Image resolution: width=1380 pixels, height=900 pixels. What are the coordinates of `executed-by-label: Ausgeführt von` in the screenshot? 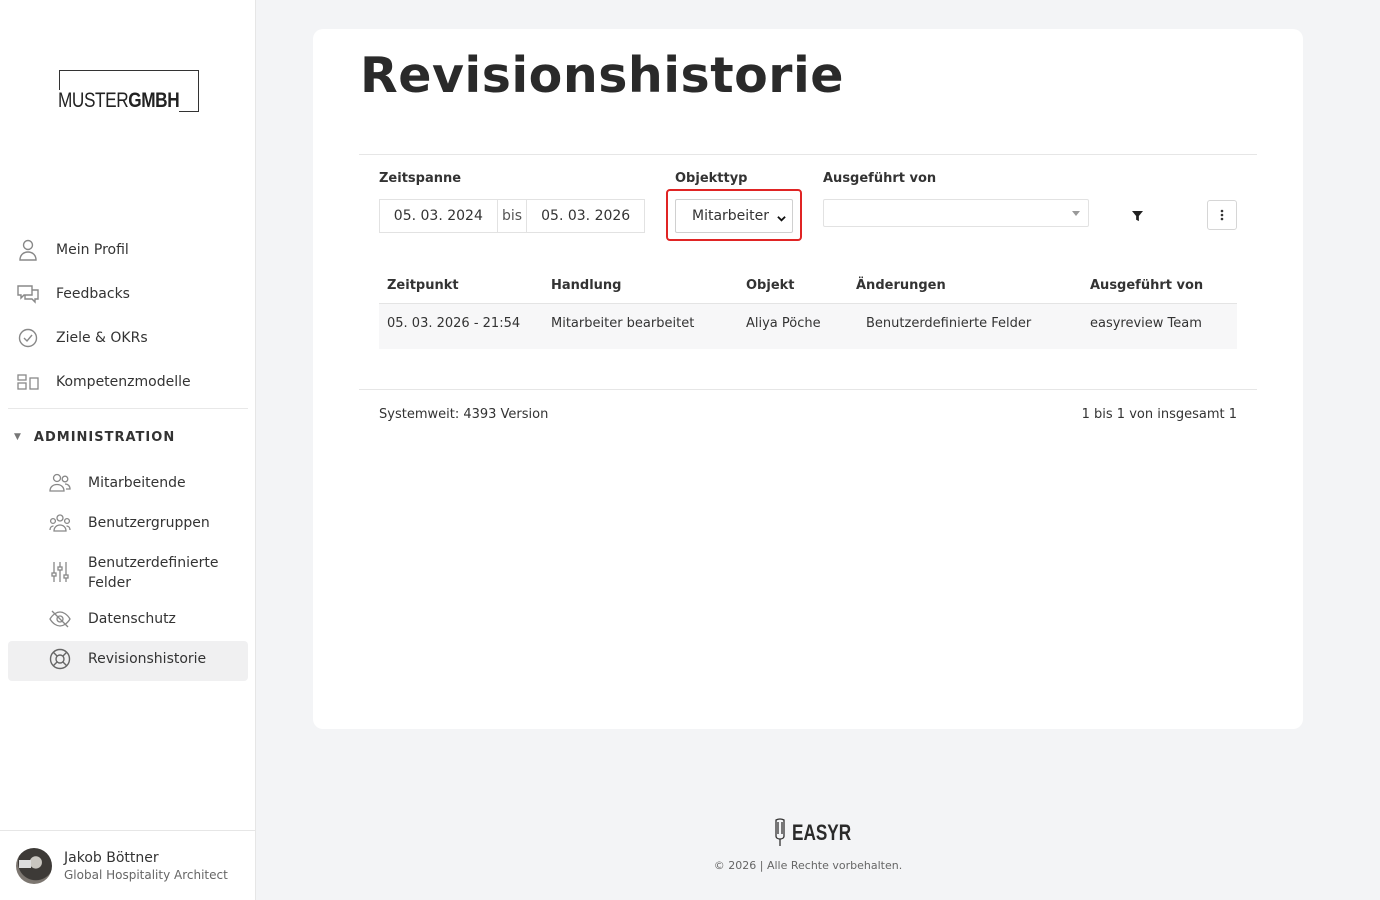 It's located at (880, 178).